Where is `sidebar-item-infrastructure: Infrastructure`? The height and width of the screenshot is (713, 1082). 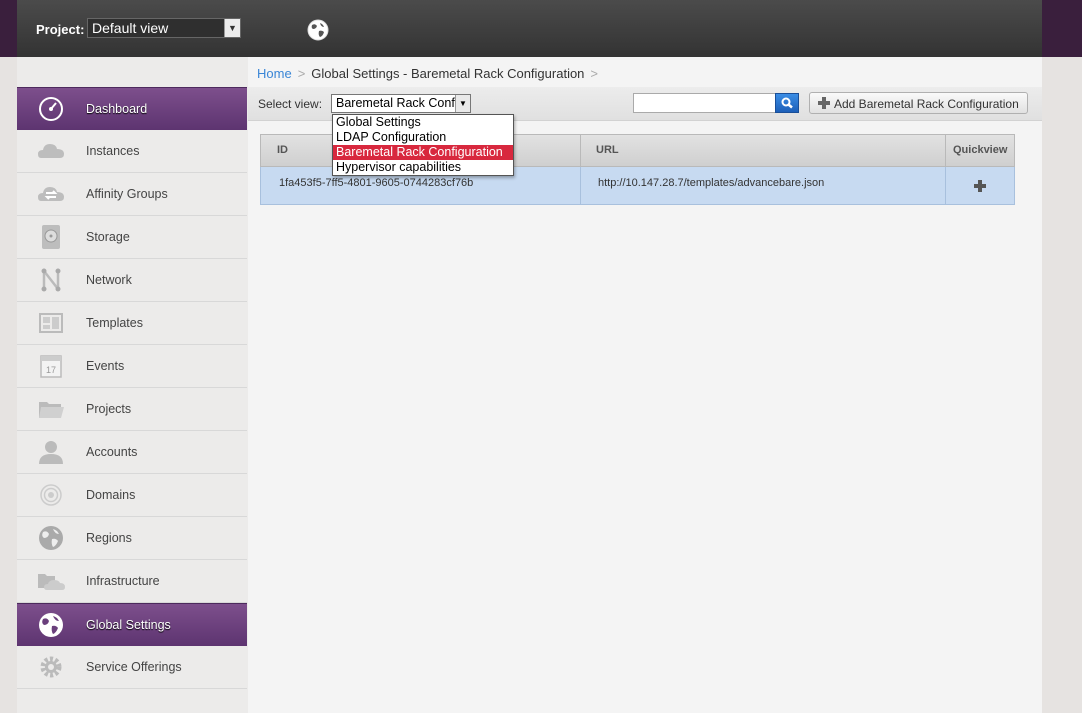 sidebar-item-infrastructure: Infrastructure is located at coordinates (132, 581).